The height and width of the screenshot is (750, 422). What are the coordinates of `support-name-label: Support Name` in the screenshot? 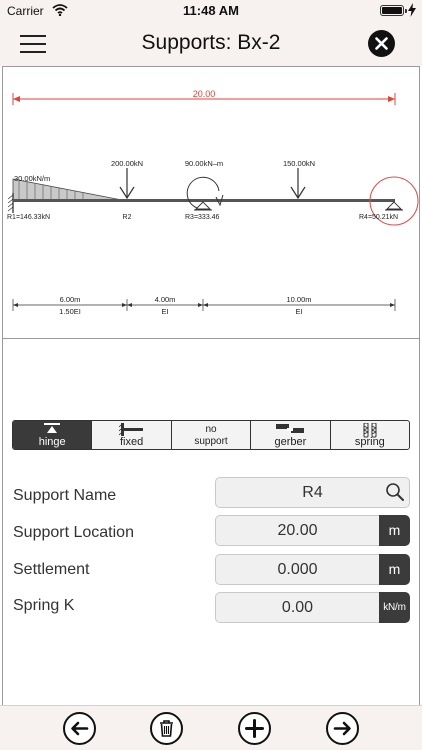 It's located at (65, 495).